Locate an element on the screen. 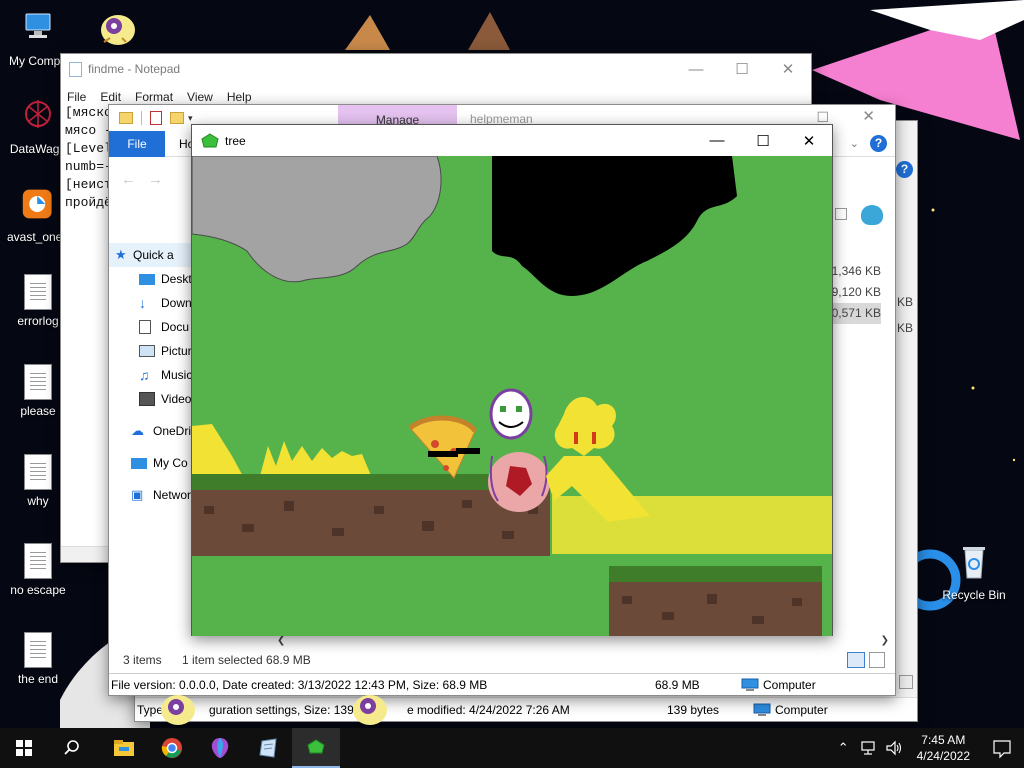 The height and width of the screenshot is (768, 1024). download-icon: ↓ is located at coordinates (142, 303).